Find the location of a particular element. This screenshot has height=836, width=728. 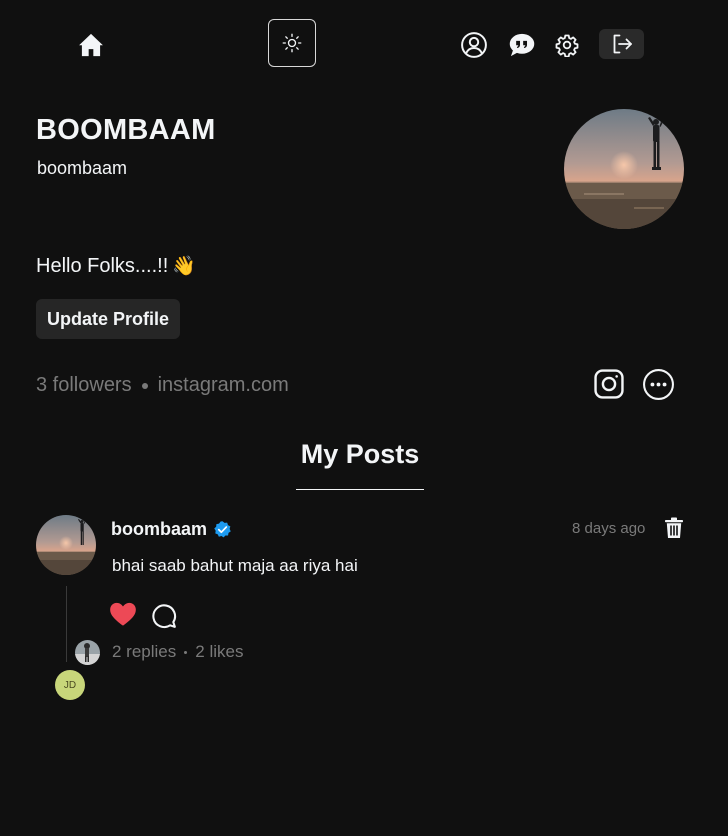

bio-text: Hello Folks....!! is located at coordinates (102, 265).